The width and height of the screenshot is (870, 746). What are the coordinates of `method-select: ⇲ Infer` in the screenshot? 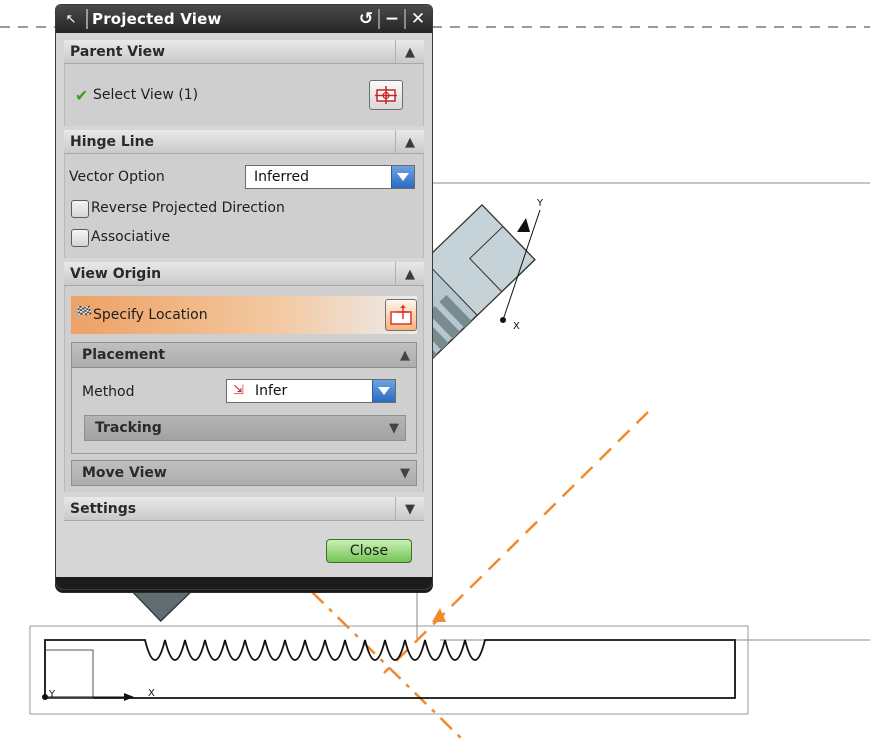 It's located at (311, 391).